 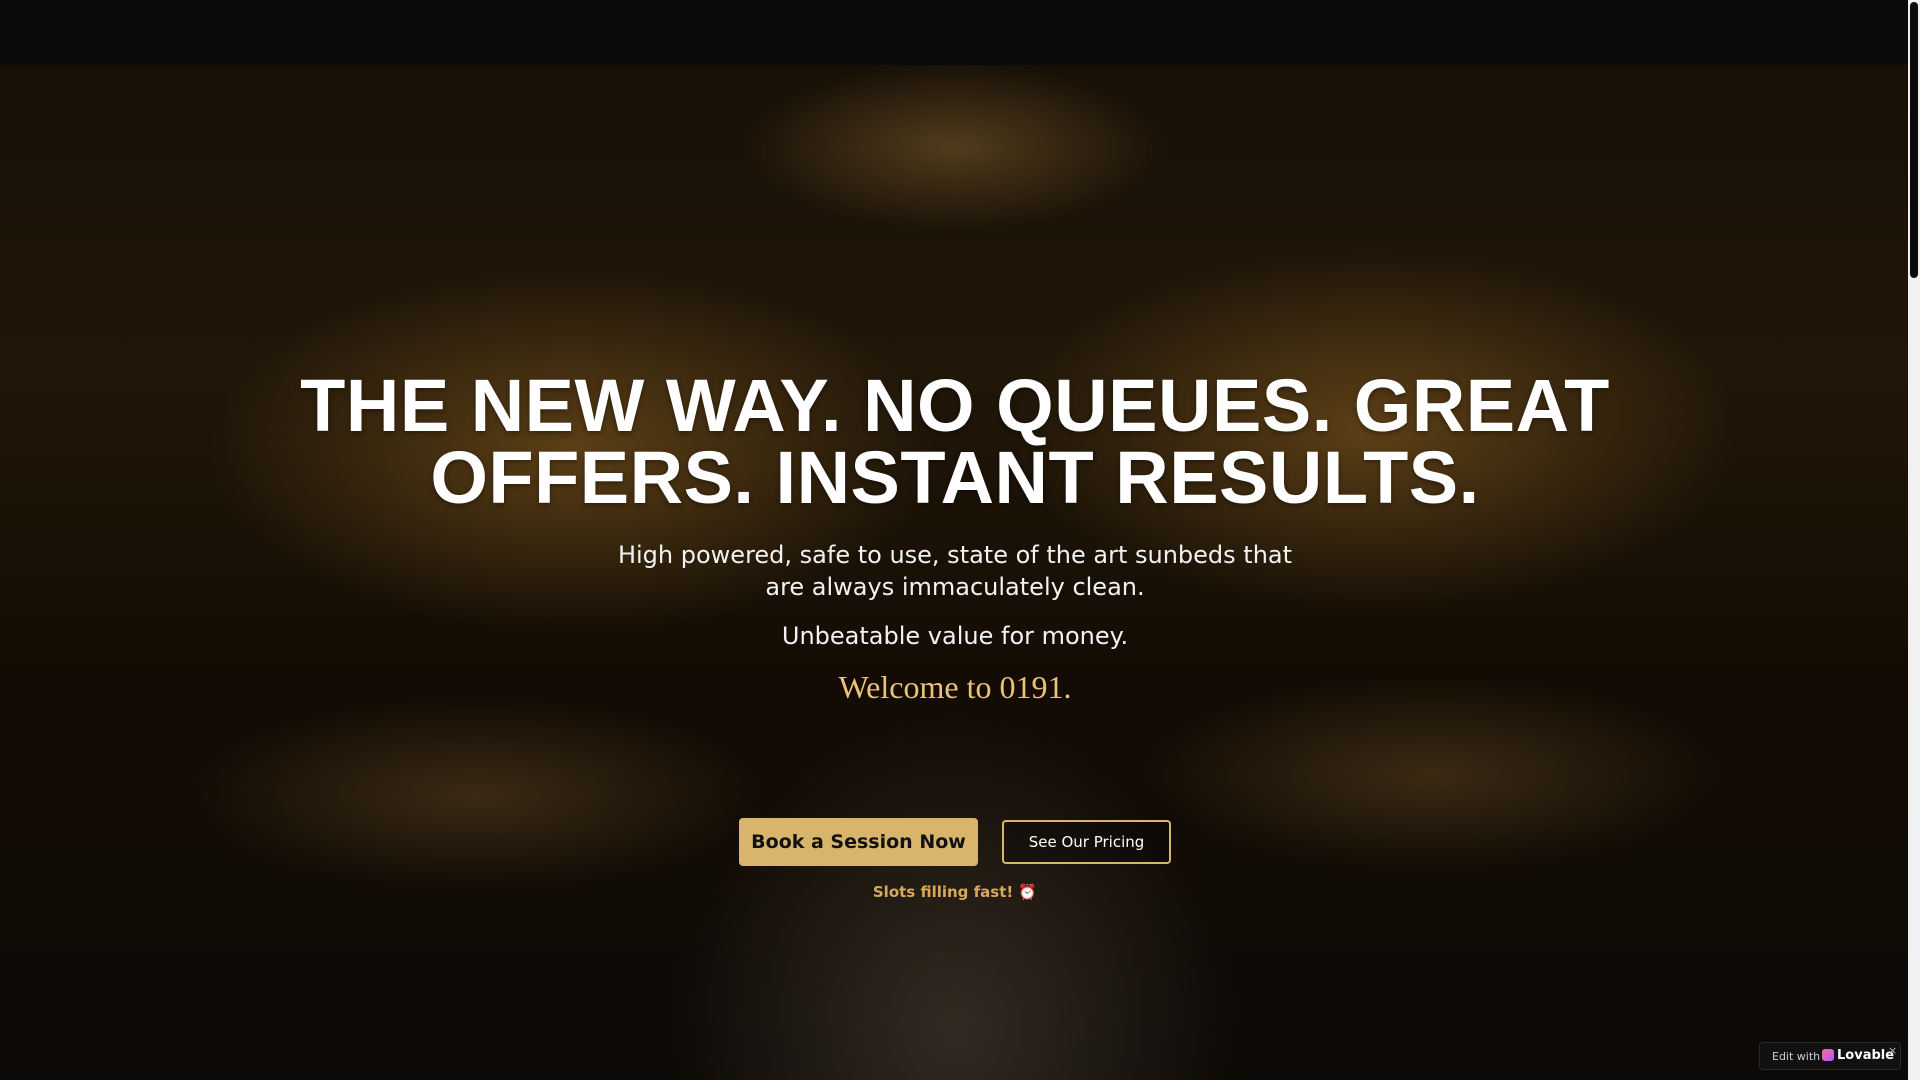 What do you see at coordinates (955, 636) in the screenshot?
I see `hero-value-line: Unbeatable value for money.` at bounding box center [955, 636].